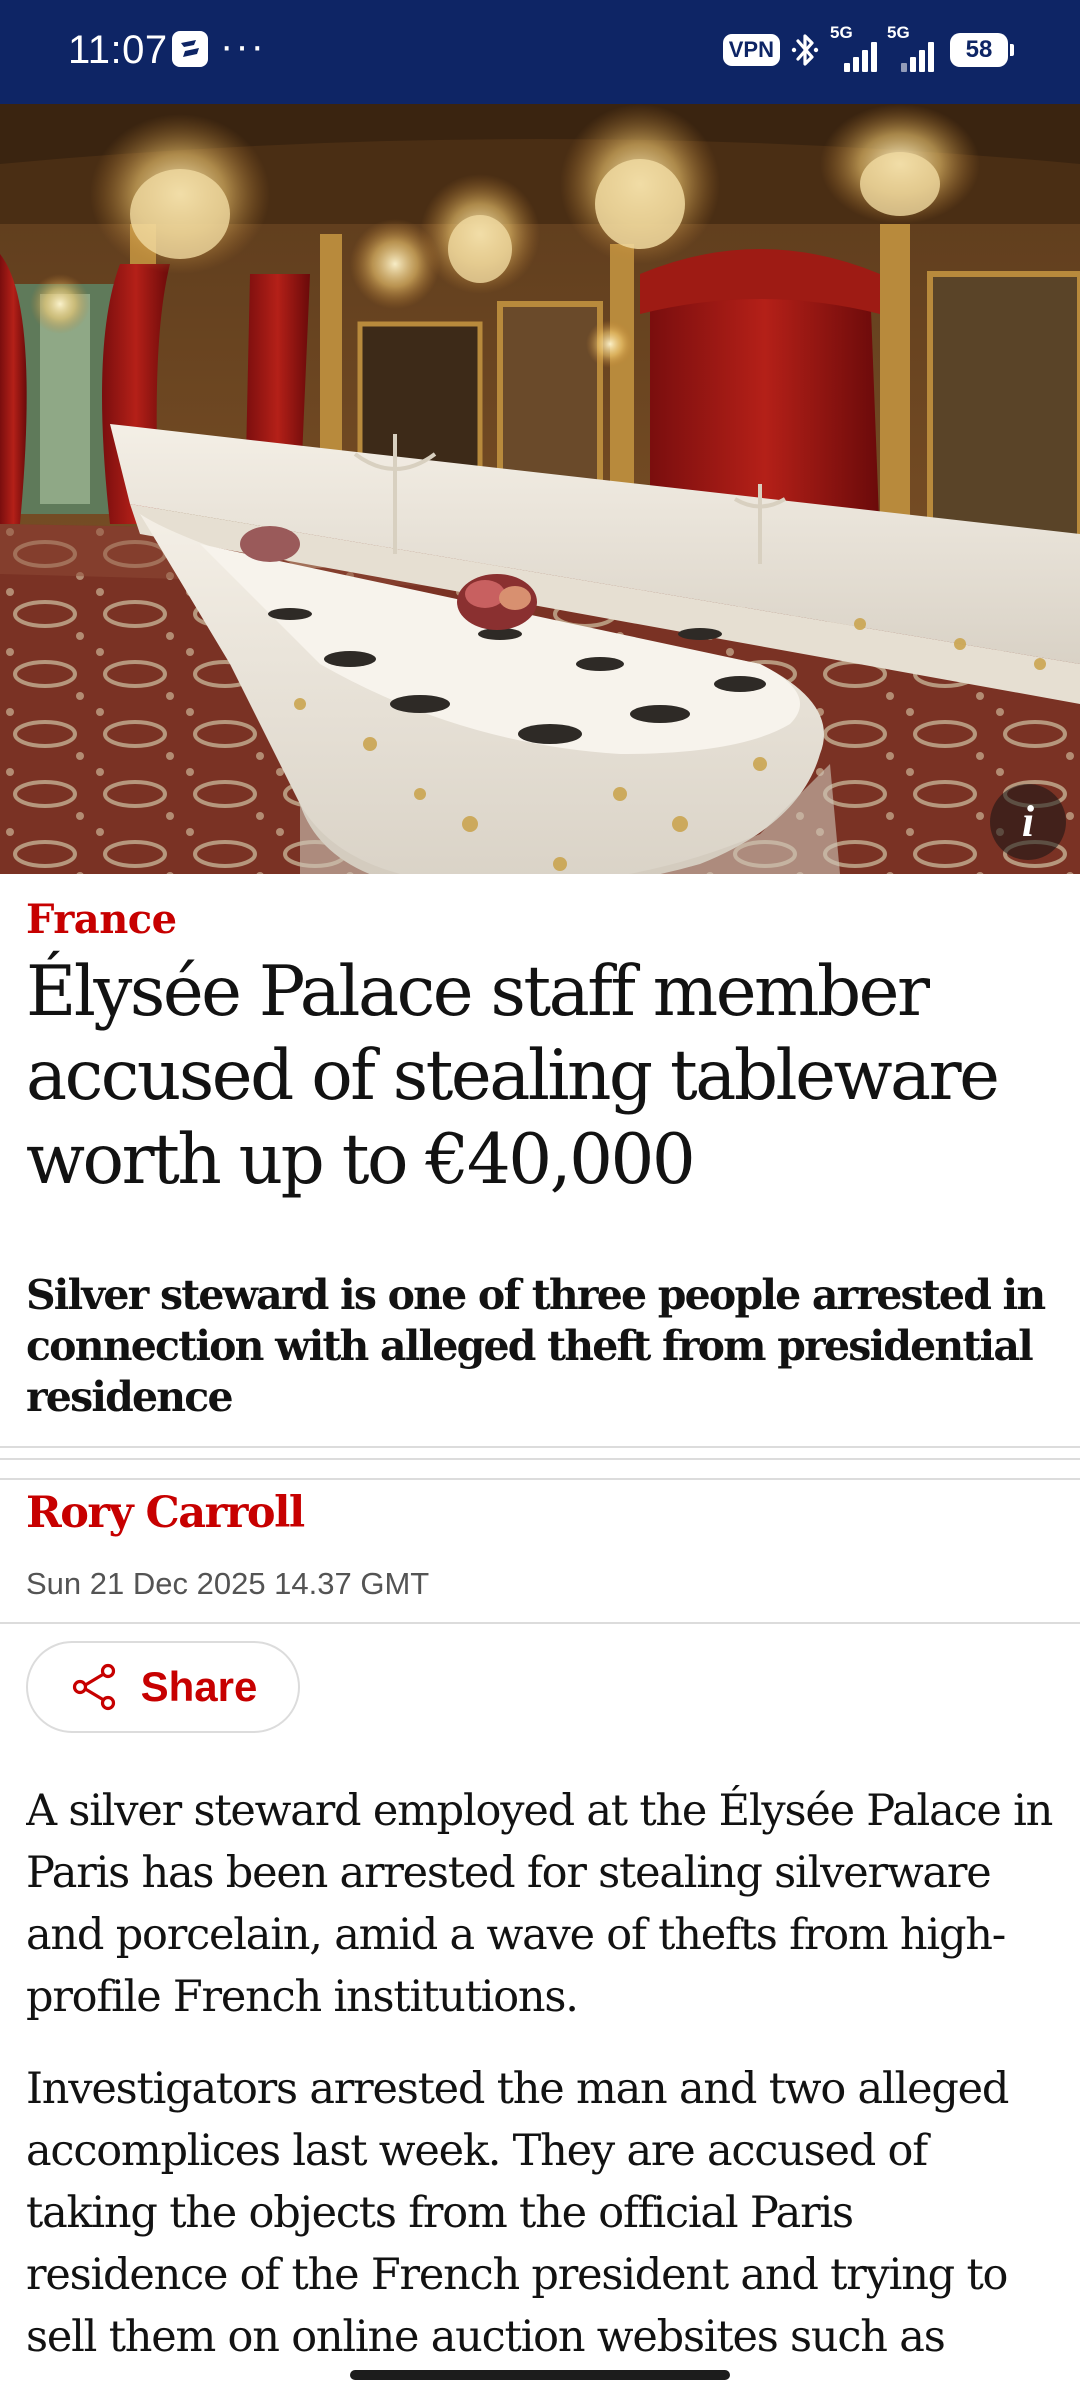 The height and width of the screenshot is (2400, 1080). I want to click on author-byline: Rory Carroll, so click(165, 1513).